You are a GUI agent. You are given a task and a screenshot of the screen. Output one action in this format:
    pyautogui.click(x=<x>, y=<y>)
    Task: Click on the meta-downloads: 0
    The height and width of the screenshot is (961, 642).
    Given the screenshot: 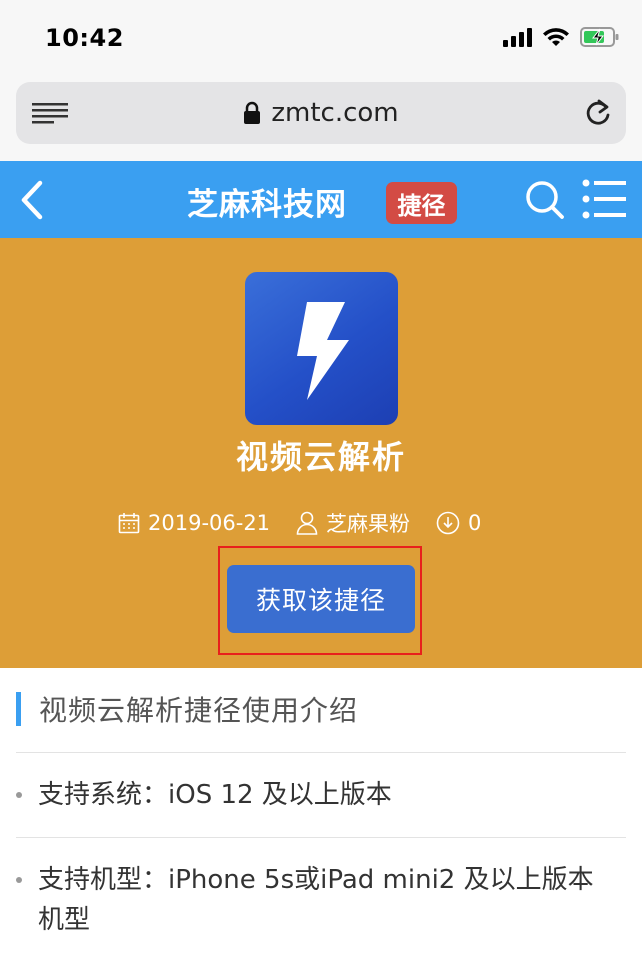 What is the action you would take?
    pyautogui.click(x=458, y=523)
    